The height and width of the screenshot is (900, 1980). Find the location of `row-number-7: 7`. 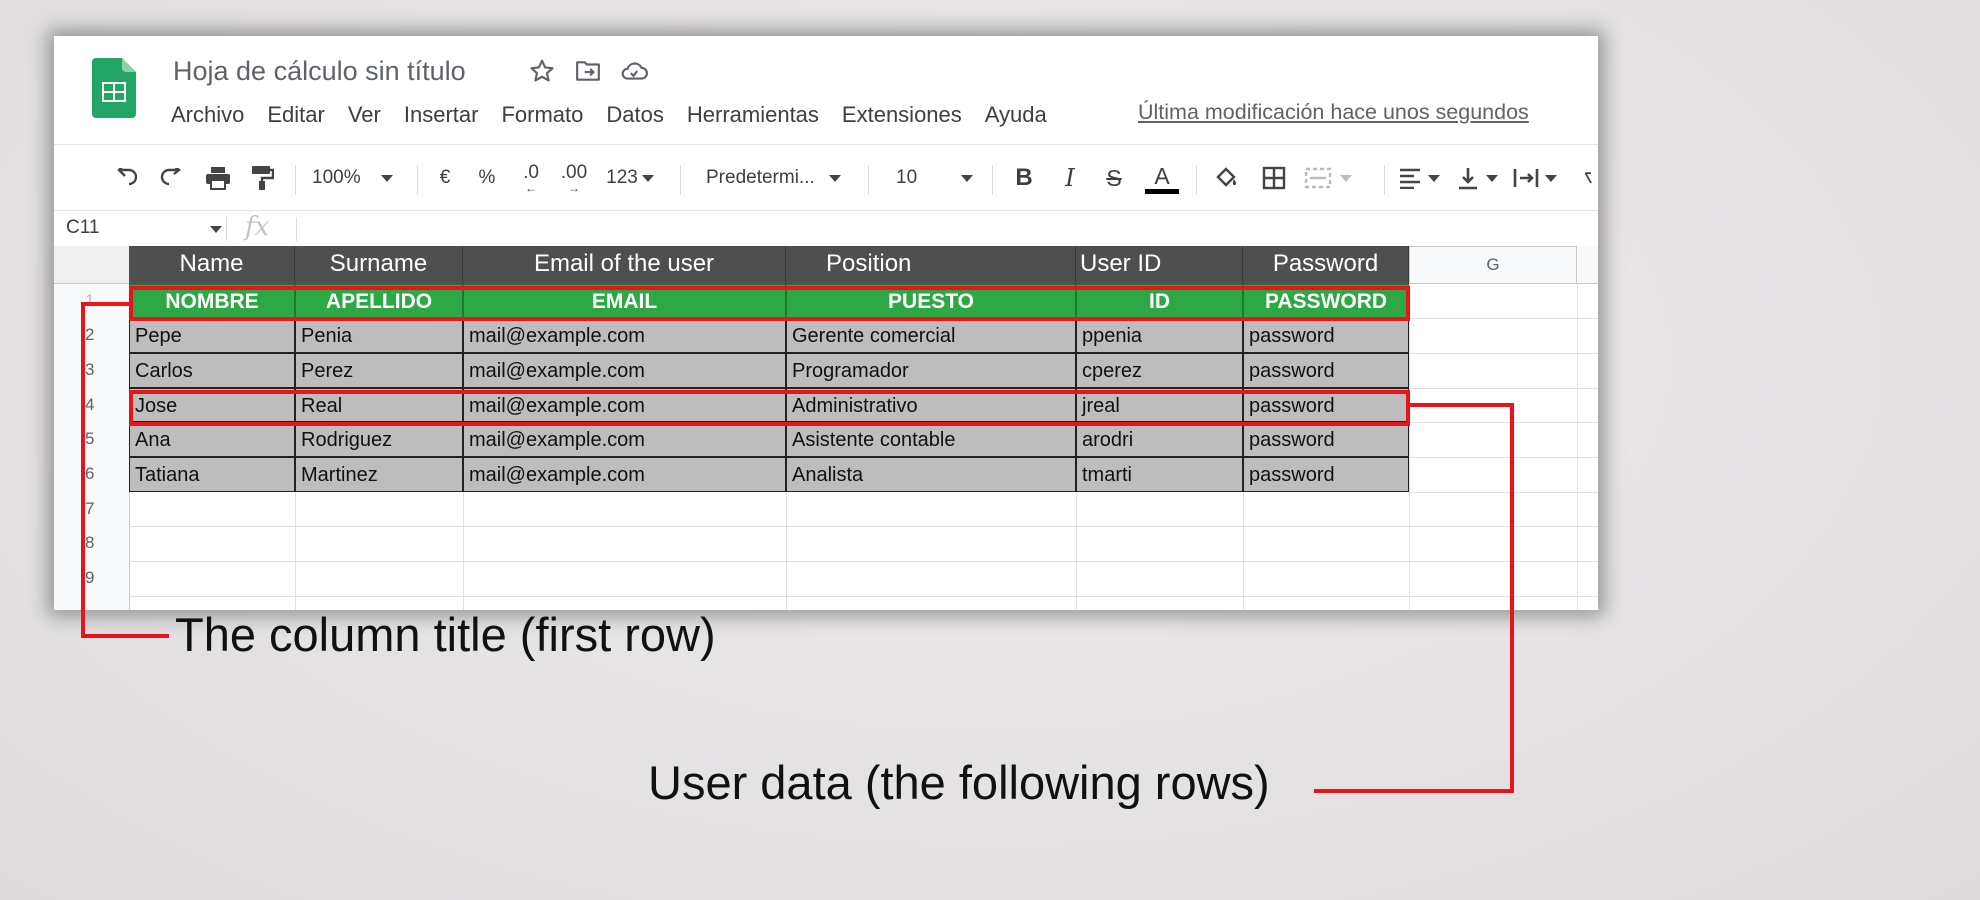

row-number-7: 7 is located at coordinates (91, 509).